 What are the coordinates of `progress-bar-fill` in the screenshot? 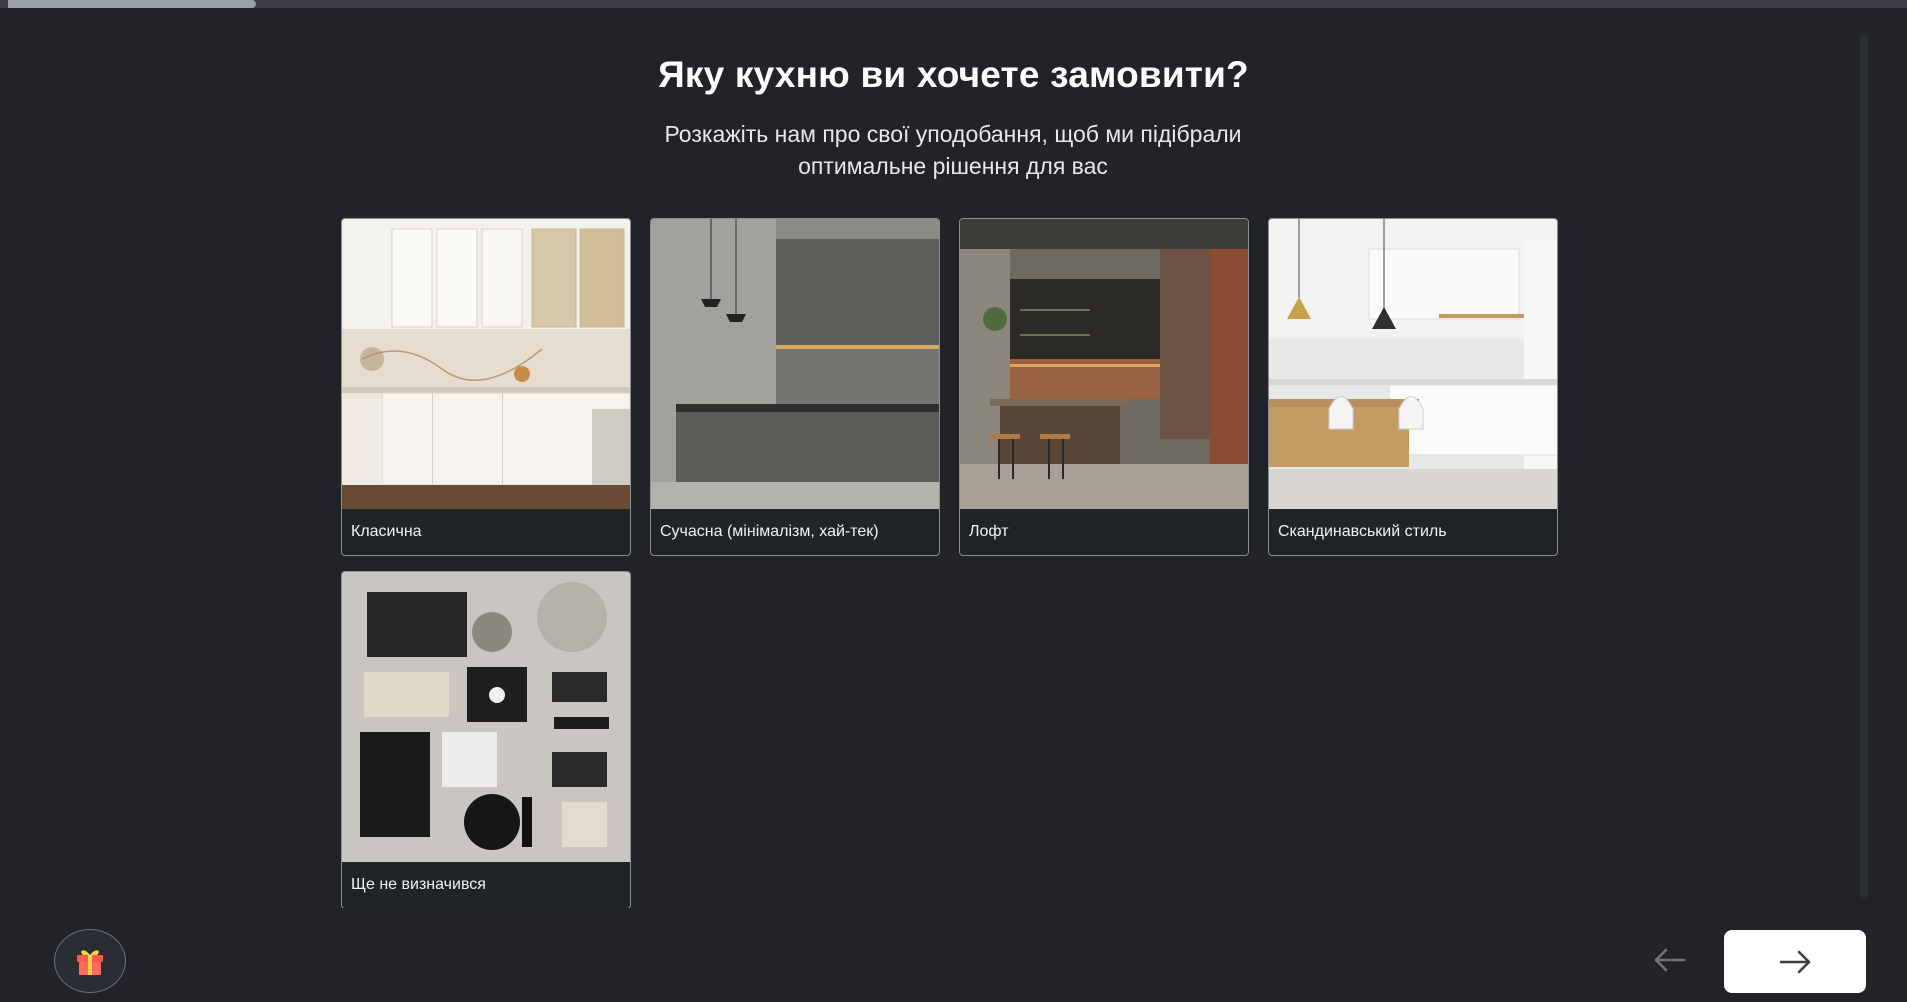 It's located at (132, 4).